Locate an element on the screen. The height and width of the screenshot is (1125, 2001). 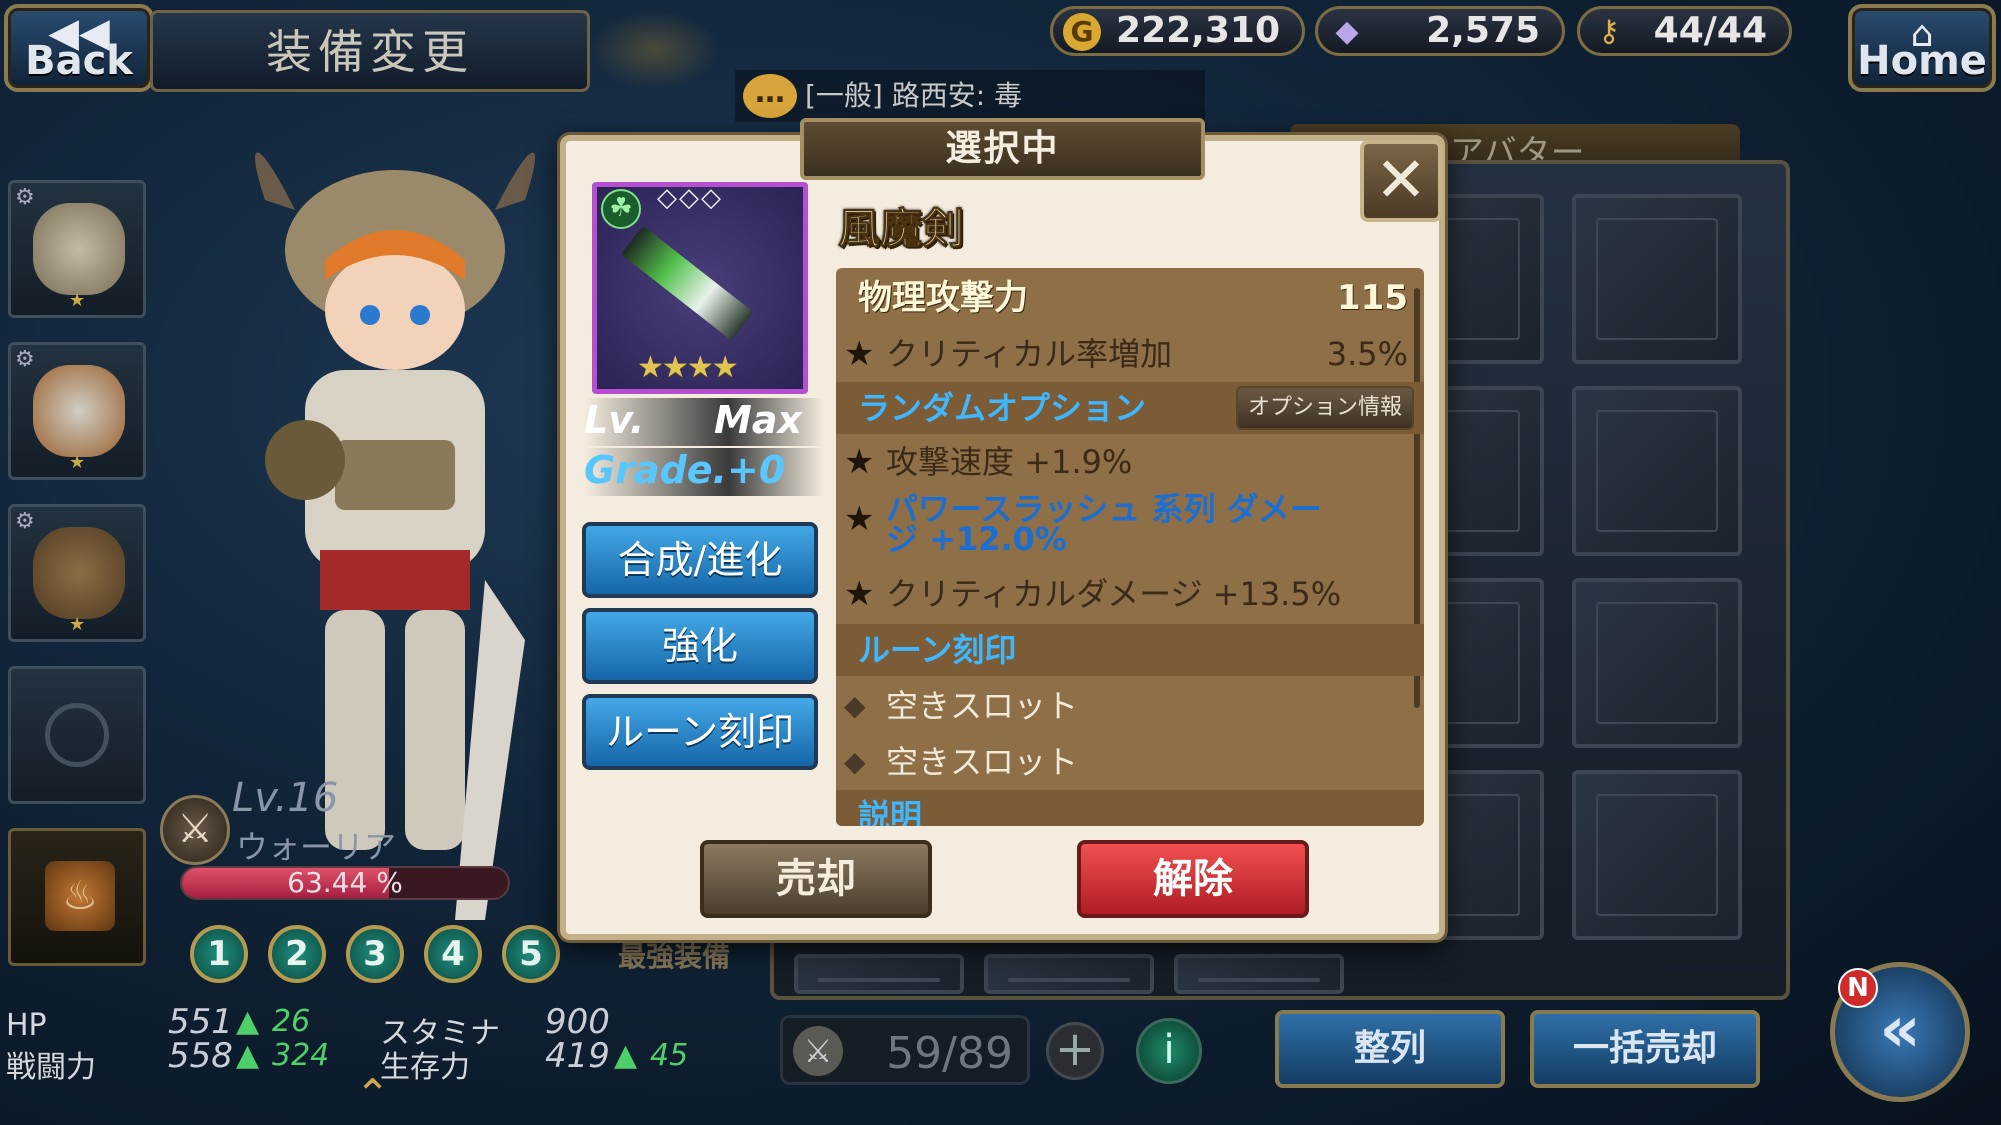
synth-evolve-button: 合成/進化 is located at coordinates (700, 560).